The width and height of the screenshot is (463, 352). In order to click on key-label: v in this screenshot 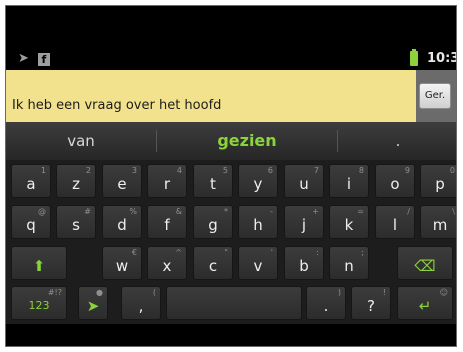, I will do `click(258, 266)`.